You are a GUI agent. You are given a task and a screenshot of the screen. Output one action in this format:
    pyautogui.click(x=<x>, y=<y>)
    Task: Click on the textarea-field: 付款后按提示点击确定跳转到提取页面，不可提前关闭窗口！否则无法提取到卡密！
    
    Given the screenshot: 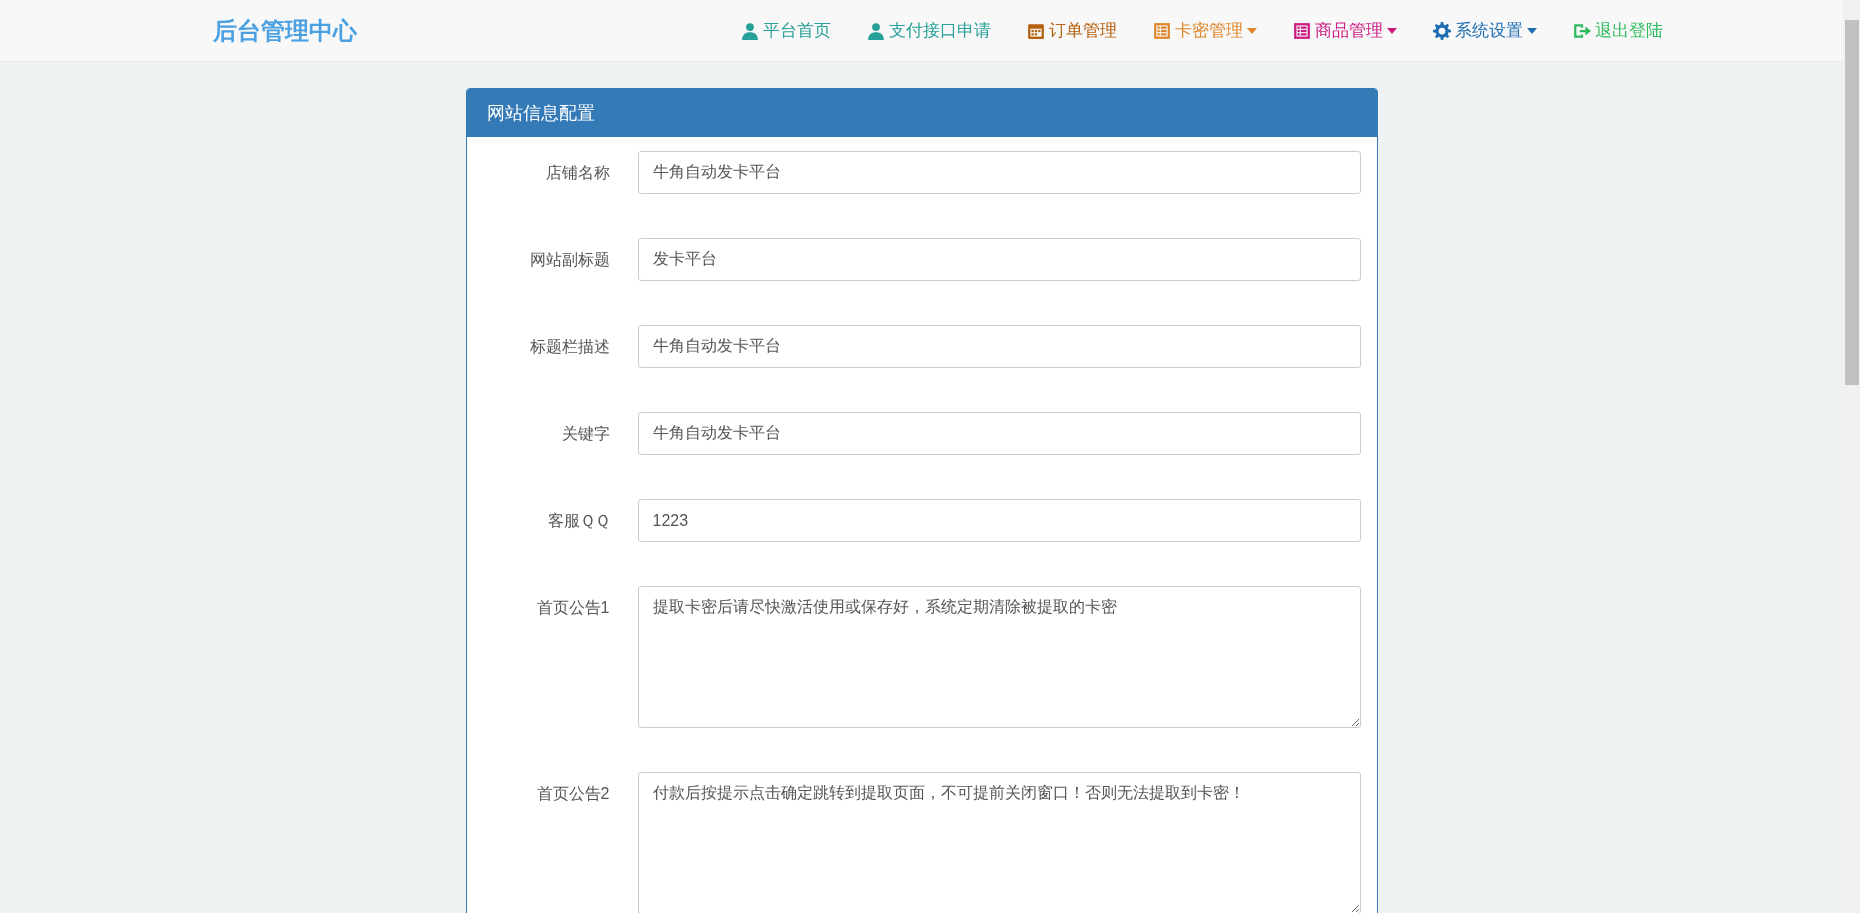 What is the action you would take?
    pyautogui.click(x=999, y=842)
    